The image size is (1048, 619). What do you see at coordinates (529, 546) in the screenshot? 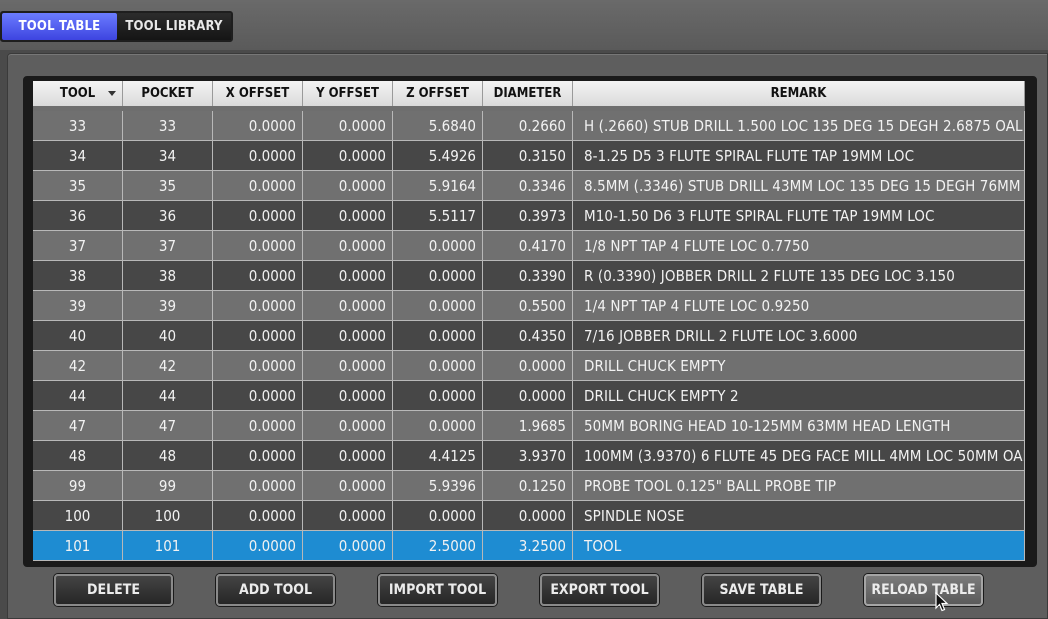
I see `table-row: 101 101 0.0000 0.0000 2.5000 3.2500 TOOL` at bounding box center [529, 546].